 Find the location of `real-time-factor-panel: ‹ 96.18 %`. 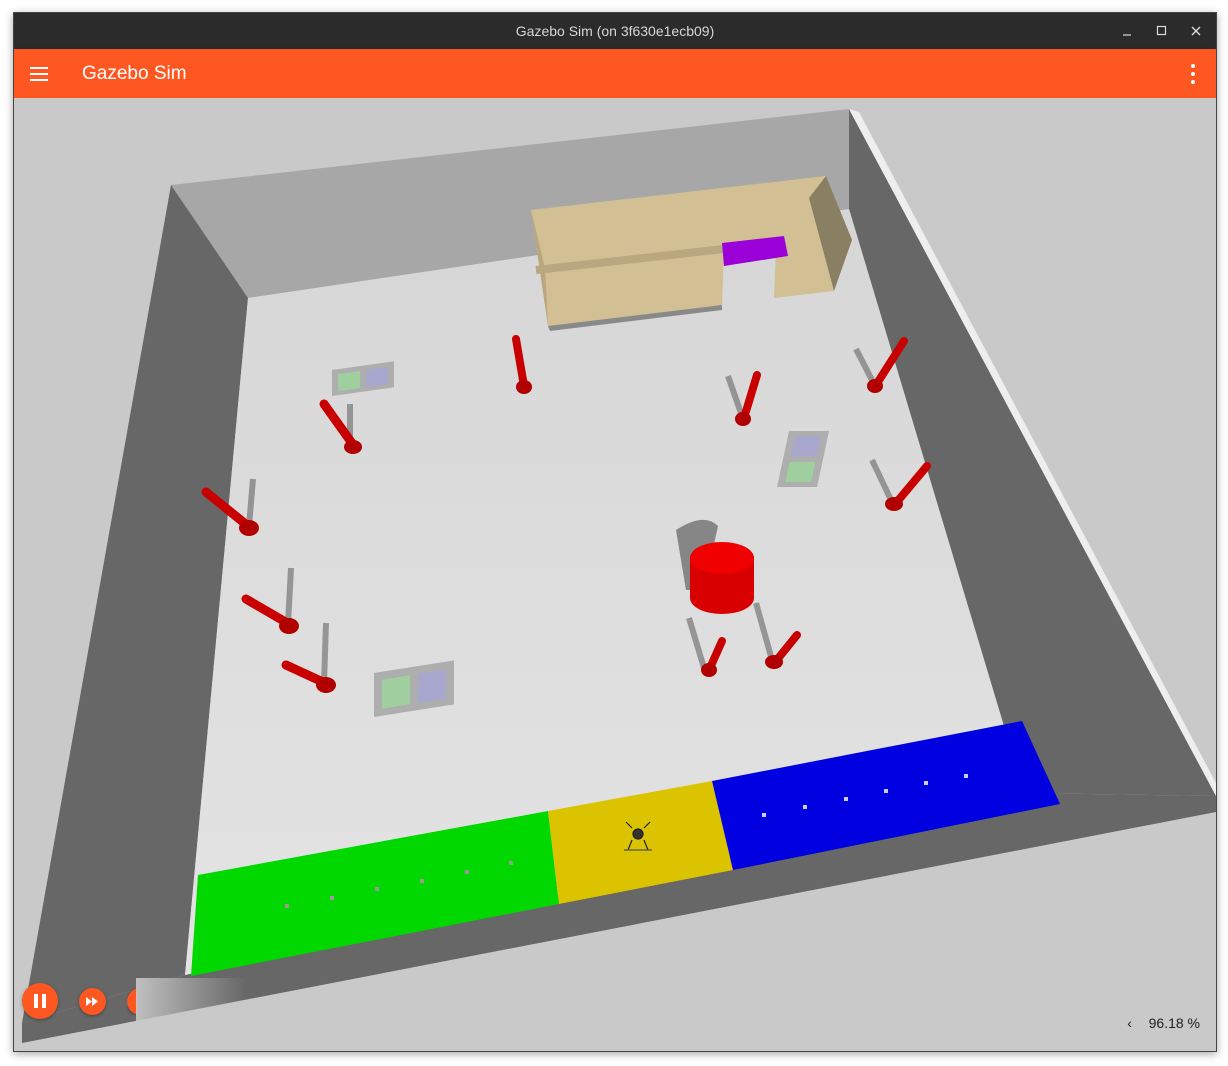

real-time-factor-panel: ‹ 96.18 % is located at coordinates (1160, 1023).